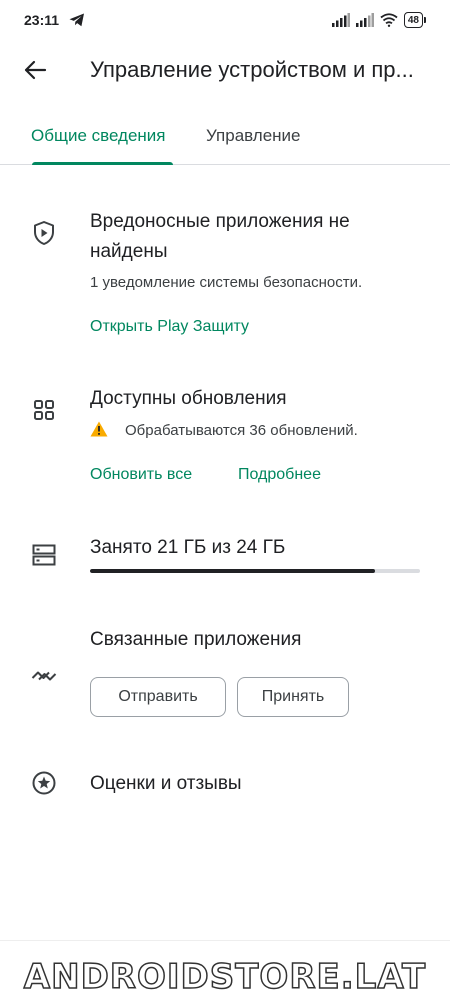 This screenshot has height=1000, width=450. Describe the element at coordinates (233, 571) in the screenshot. I see `storage-progress-fill` at that location.